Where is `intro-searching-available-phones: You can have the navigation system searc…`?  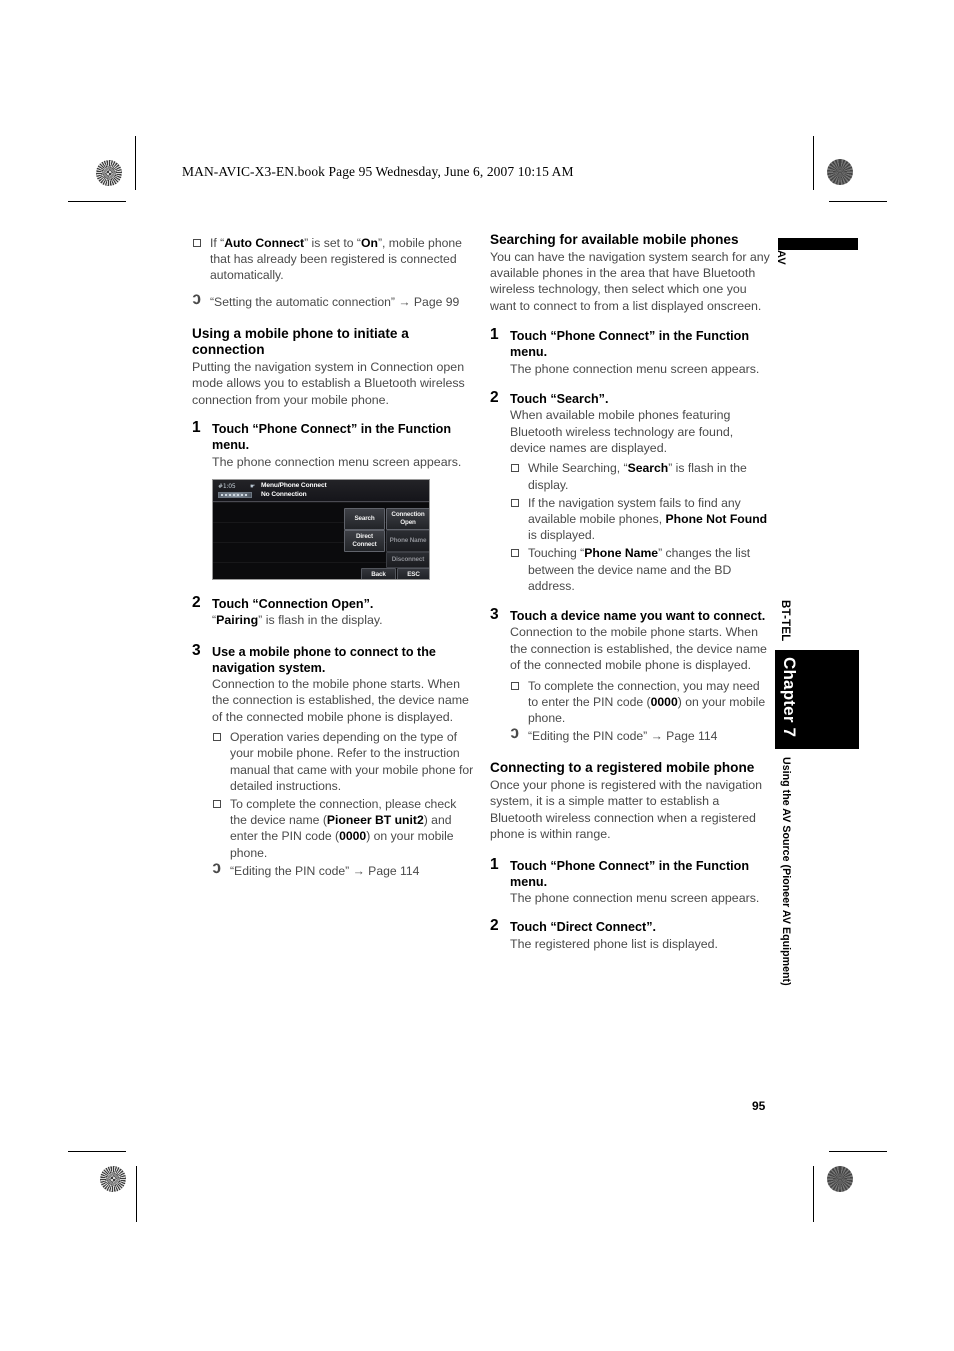 intro-searching-available-phones: You can have the navigation system searc… is located at coordinates (630, 281).